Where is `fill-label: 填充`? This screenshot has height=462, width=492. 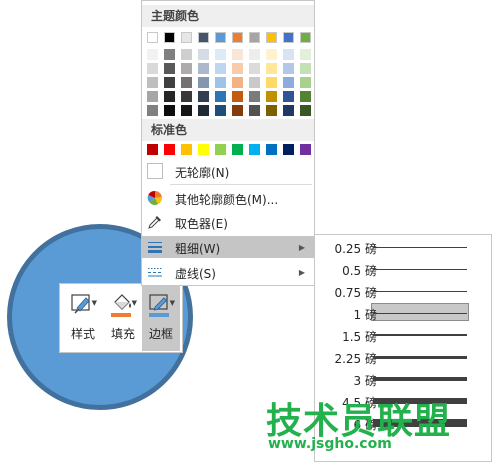 fill-label: 填充 is located at coordinates (122, 334).